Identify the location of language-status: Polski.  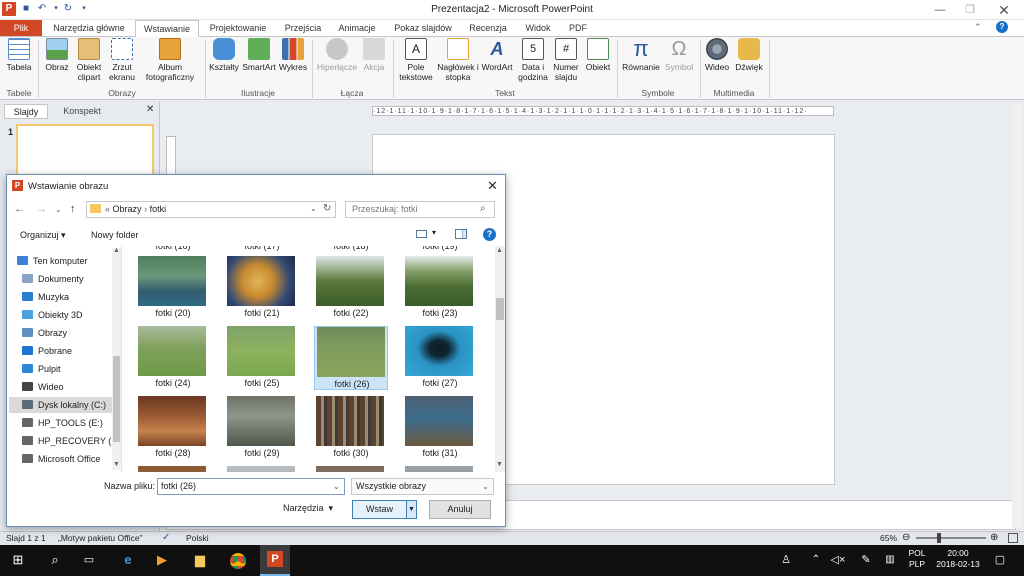
(197, 538).